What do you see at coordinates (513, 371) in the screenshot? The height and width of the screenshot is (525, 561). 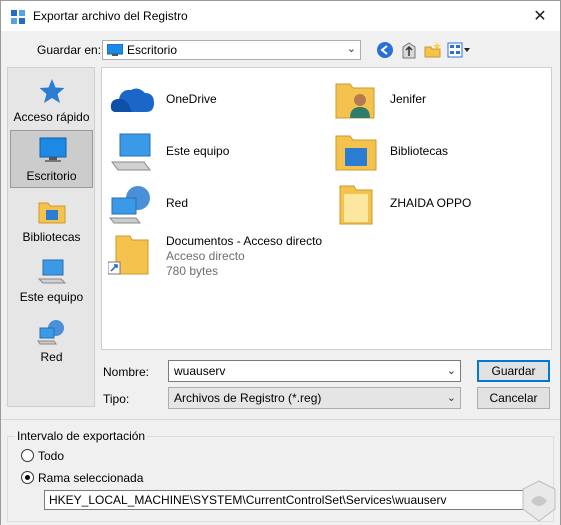 I see `save-button: Guardar` at bounding box center [513, 371].